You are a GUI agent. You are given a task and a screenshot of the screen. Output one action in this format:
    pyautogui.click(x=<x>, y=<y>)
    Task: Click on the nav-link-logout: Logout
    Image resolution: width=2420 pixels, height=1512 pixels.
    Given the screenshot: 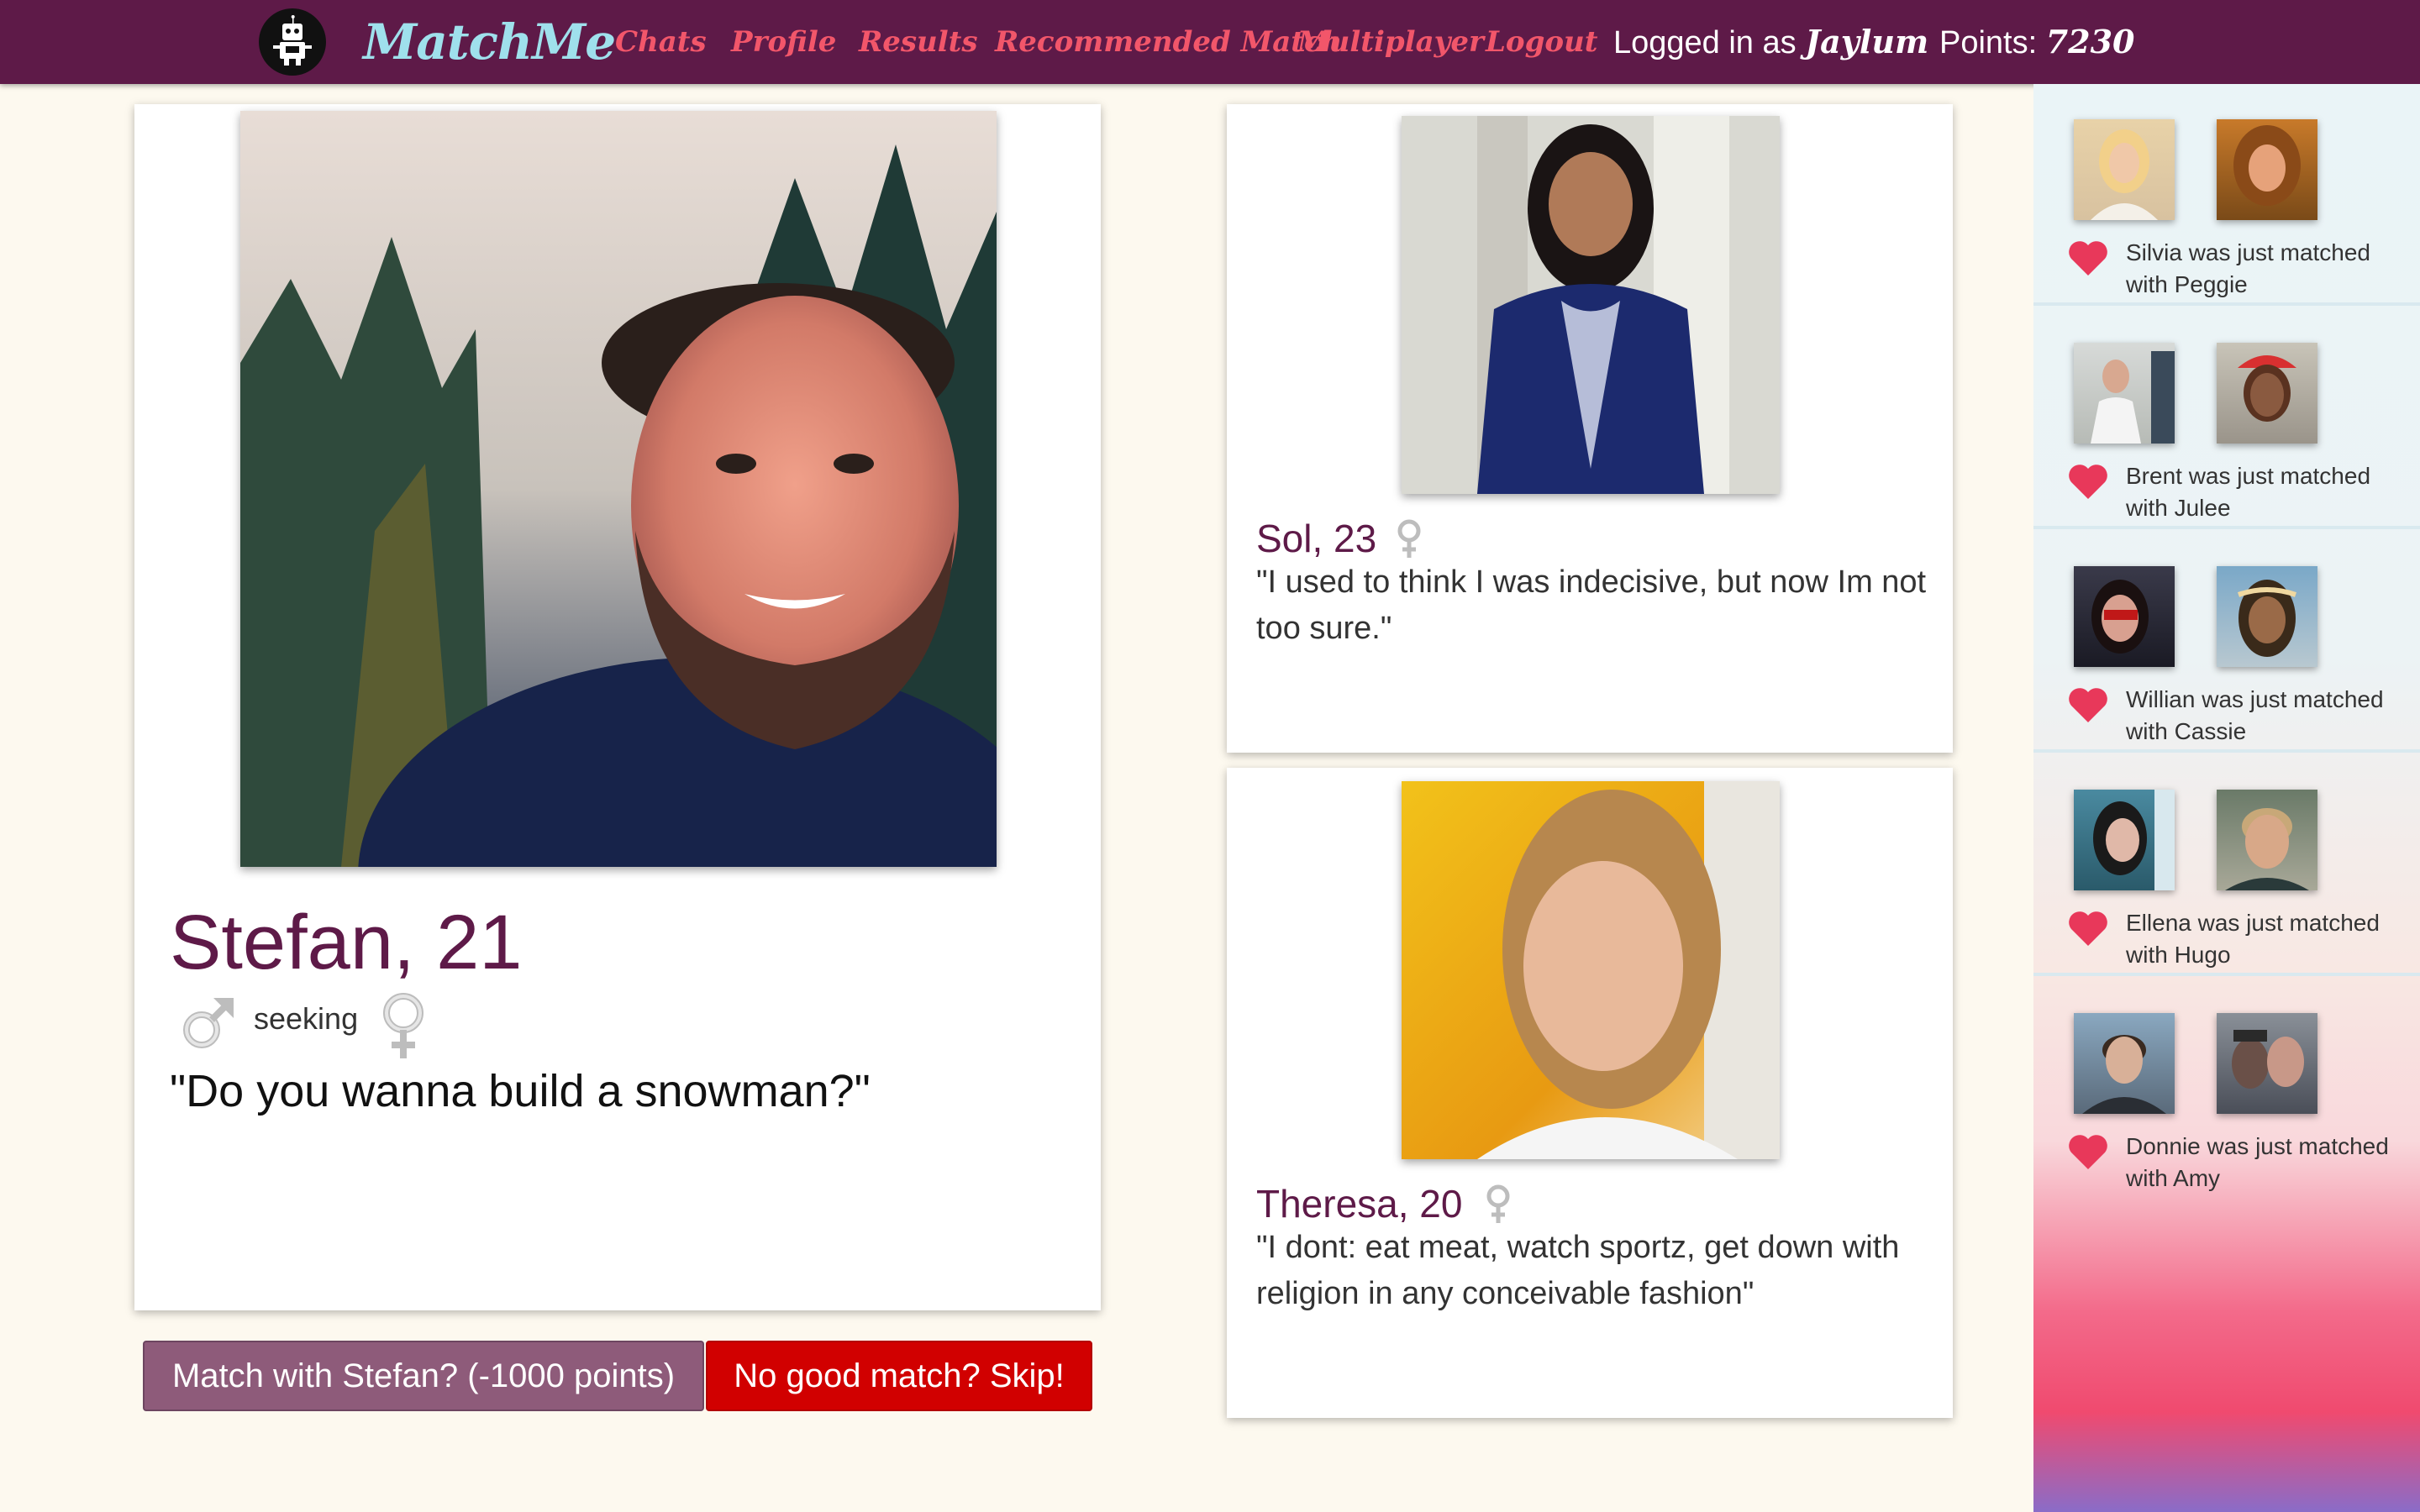 What is the action you would take?
    pyautogui.click(x=1541, y=42)
    